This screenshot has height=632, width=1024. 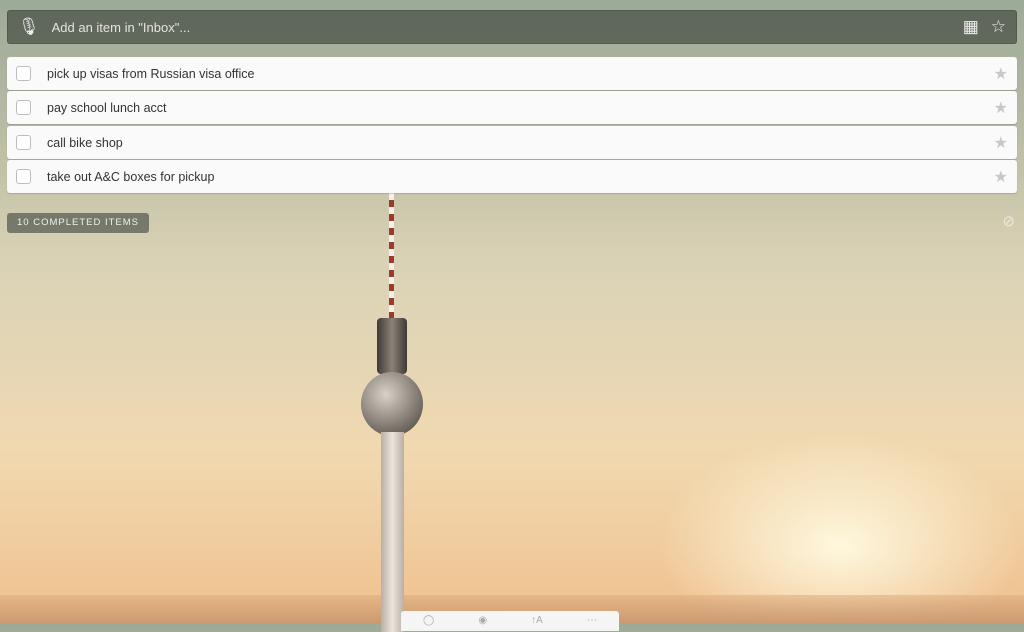 I want to click on sort-icon: ↑A, so click(x=537, y=623).